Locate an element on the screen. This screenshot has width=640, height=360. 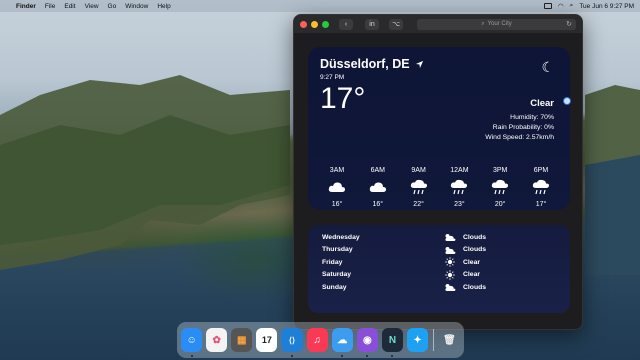
dock-app-twitter: ✦ is located at coordinates (417, 340).